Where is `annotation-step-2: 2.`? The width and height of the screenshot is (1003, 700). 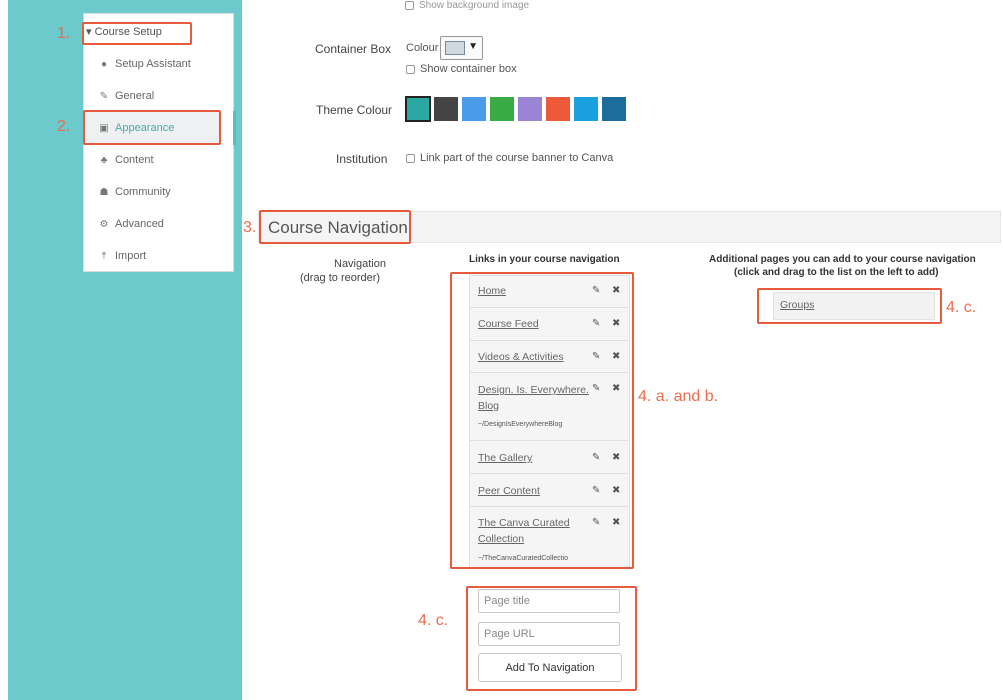 annotation-step-2: 2. is located at coordinates (64, 126).